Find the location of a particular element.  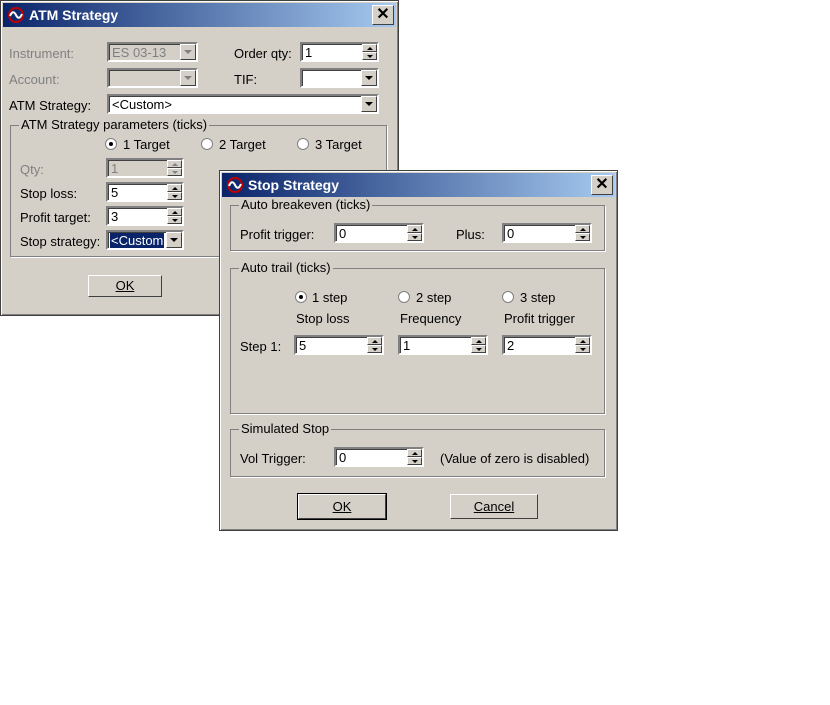

step-3-option-label: 3 step is located at coordinates (537, 297).